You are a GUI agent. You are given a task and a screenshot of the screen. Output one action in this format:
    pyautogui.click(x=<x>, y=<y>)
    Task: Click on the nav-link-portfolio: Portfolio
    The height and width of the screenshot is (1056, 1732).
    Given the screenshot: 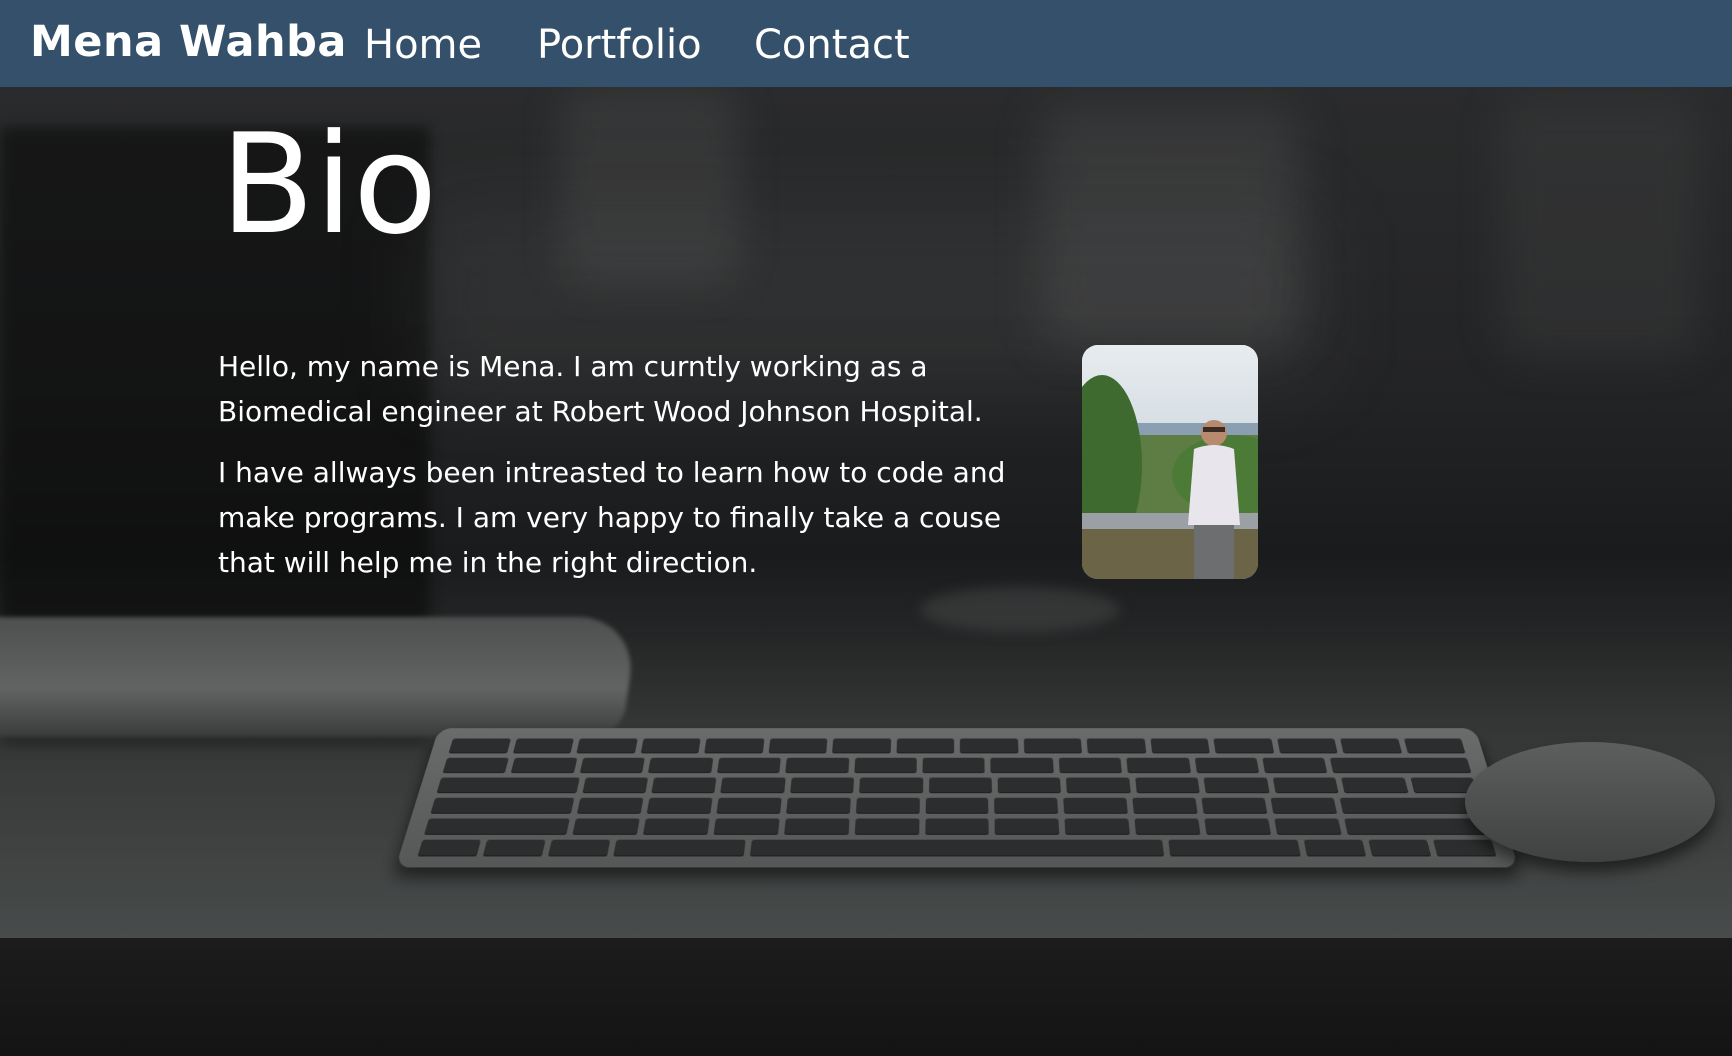 What is the action you would take?
    pyautogui.click(x=619, y=45)
    